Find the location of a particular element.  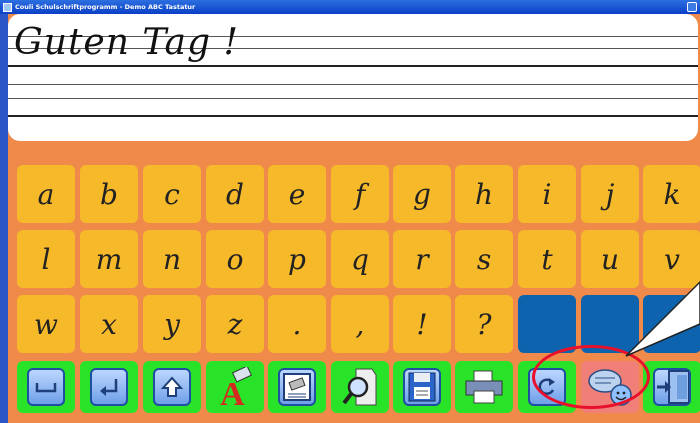

key-a: a is located at coordinates (46, 194).